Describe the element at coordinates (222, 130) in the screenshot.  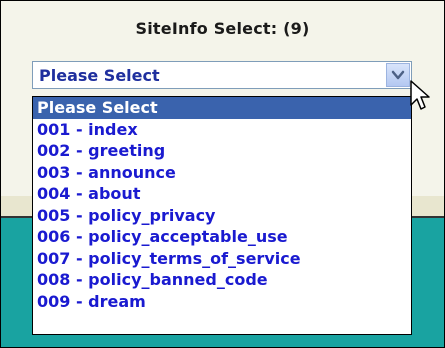
I see `dropdown-option: 001 - index` at that location.